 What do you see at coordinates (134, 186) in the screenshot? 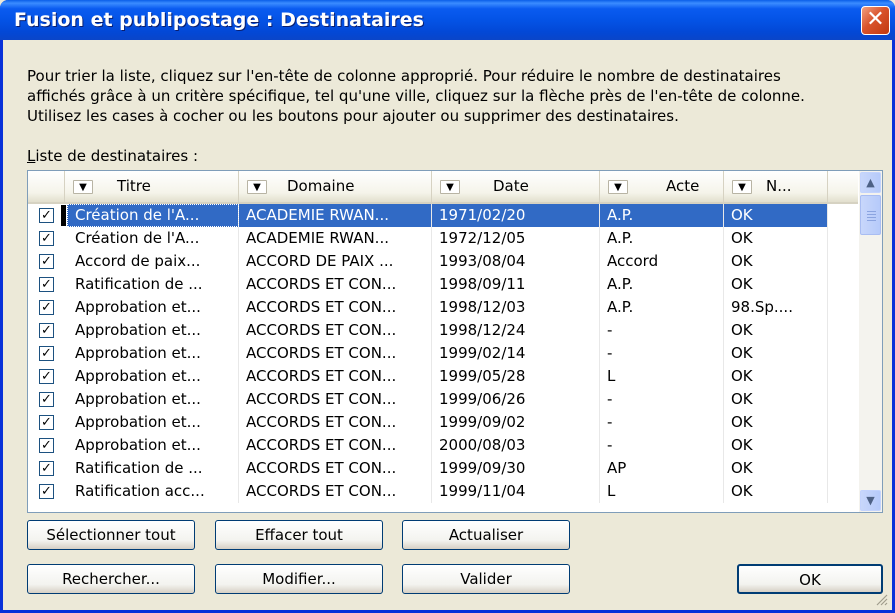
I see `column-label: Titre` at bounding box center [134, 186].